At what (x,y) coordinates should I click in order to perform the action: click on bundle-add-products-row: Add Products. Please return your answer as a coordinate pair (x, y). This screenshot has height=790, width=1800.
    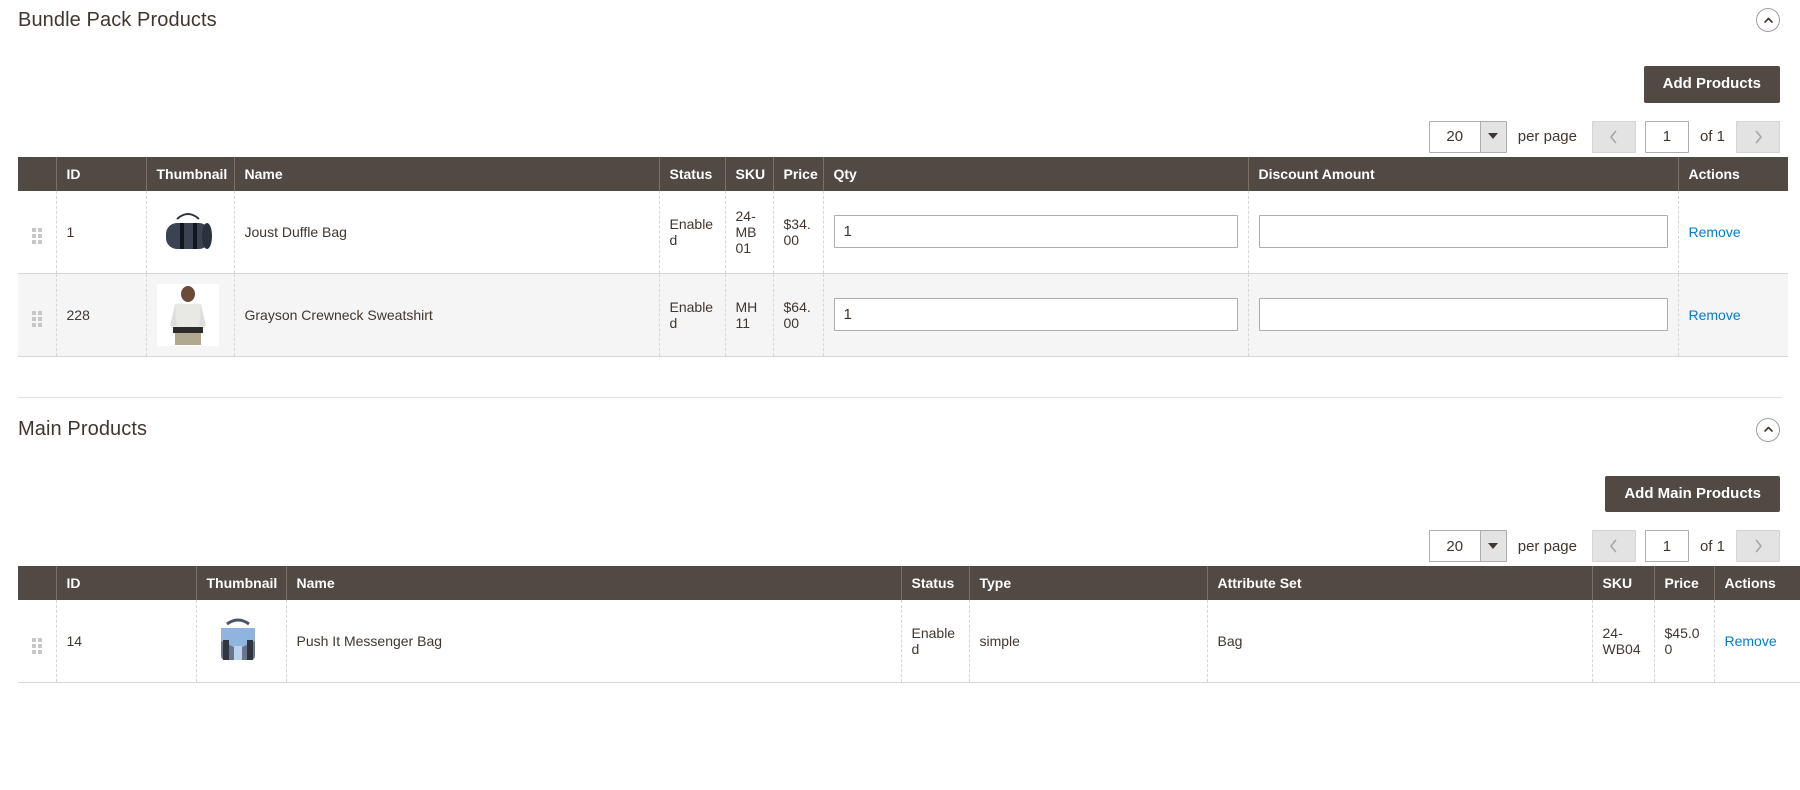
    Looking at the image, I should click on (900, 84).